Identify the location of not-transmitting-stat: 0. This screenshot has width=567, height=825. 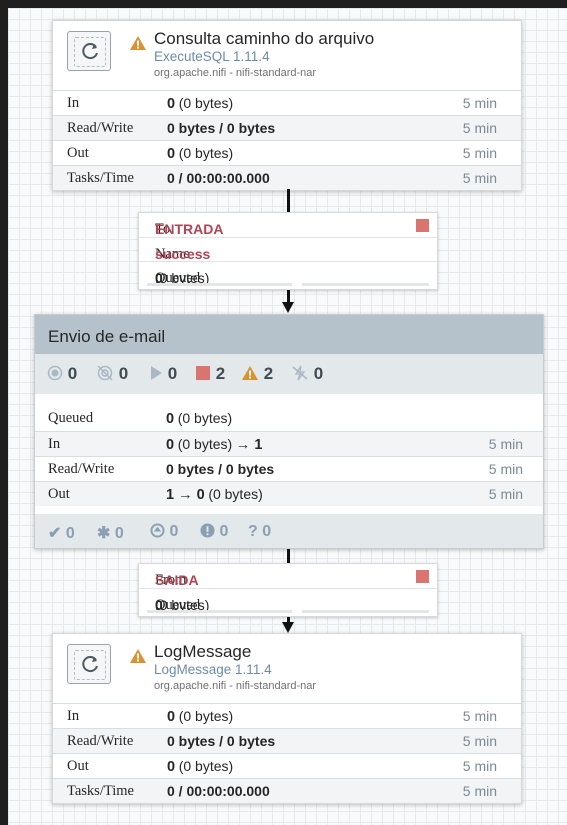
(112, 374).